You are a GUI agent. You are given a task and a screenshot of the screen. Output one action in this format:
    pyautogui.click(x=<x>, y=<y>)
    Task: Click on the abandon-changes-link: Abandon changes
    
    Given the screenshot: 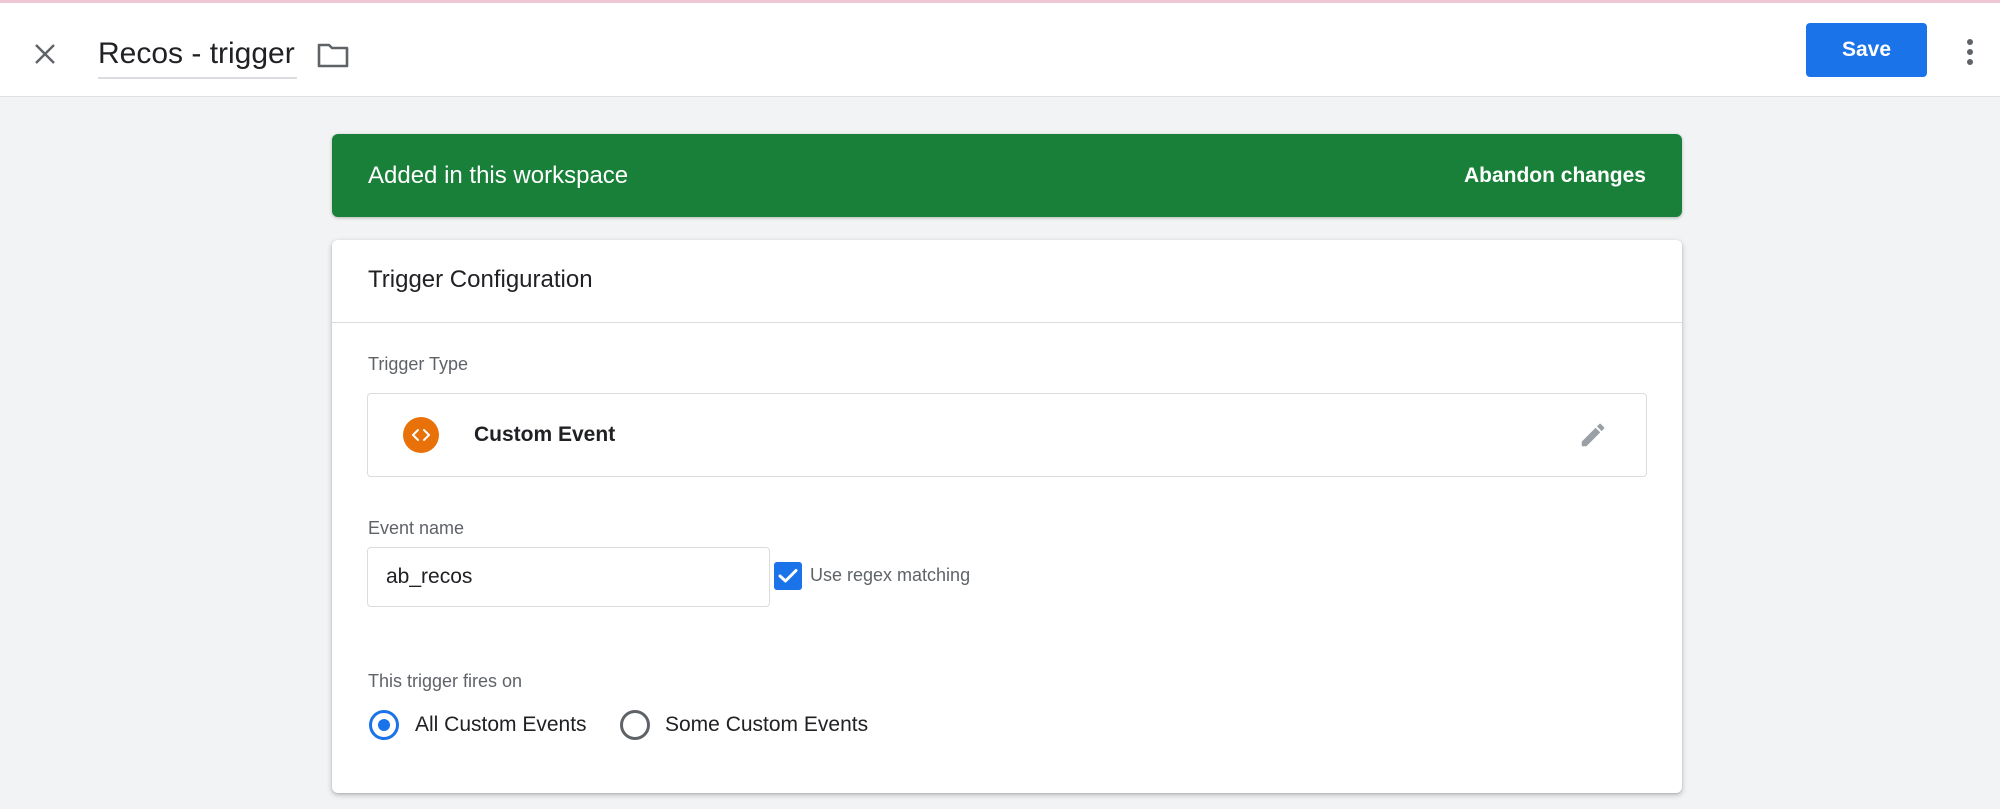 What is the action you would take?
    pyautogui.click(x=1555, y=175)
    